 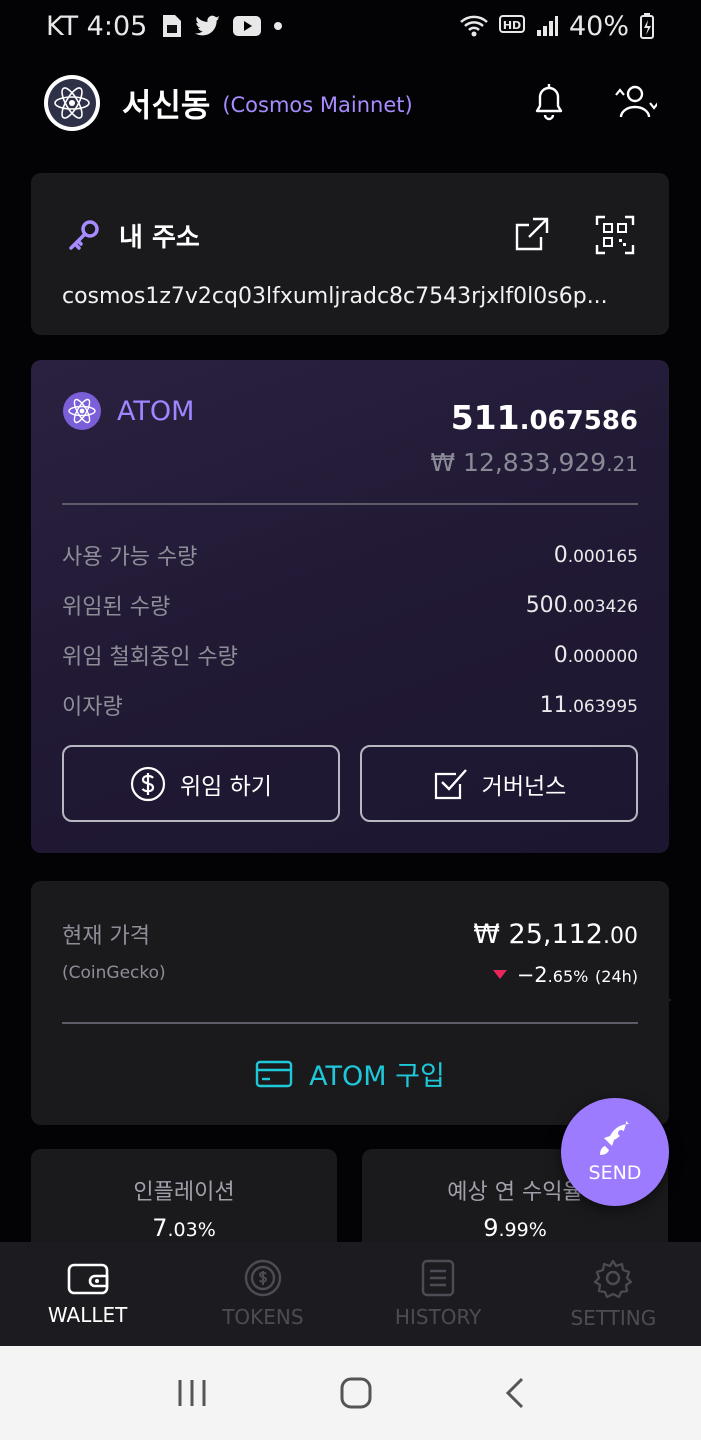 I want to click on delegated-label: 위임된 수량, so click(x=116, y=607).